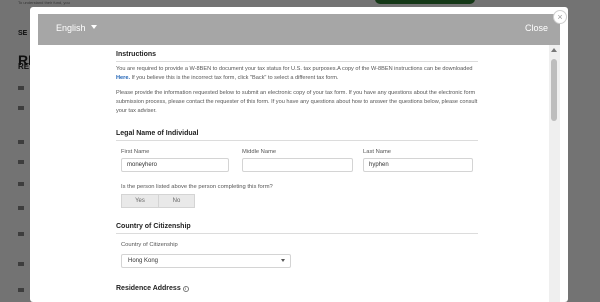  What do you see at coordinates (283, 260) in the screenshot?
I see `chevron-down-icon` at bounding box center [283, 260].